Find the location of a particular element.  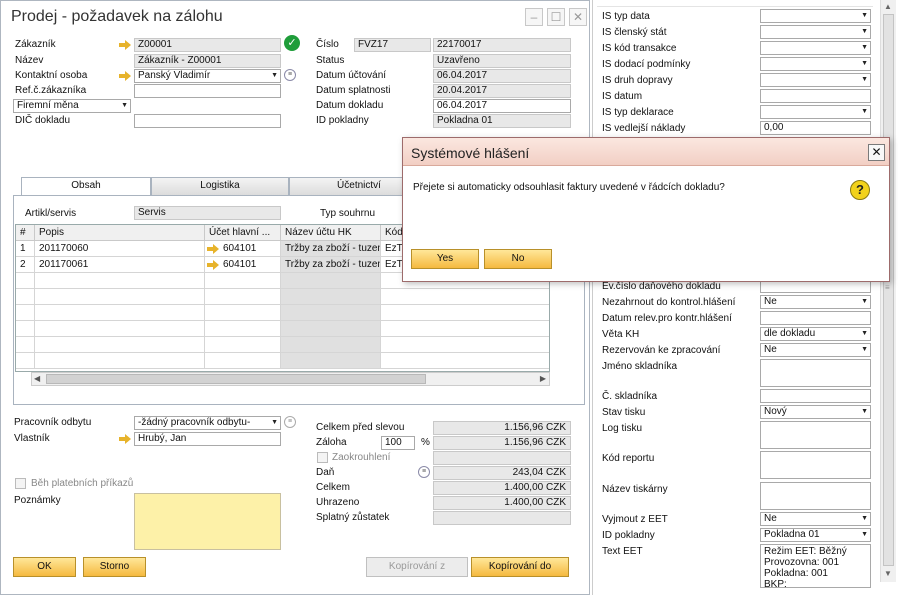

description-cell: 201170060 is located at coordinates (120, 249).